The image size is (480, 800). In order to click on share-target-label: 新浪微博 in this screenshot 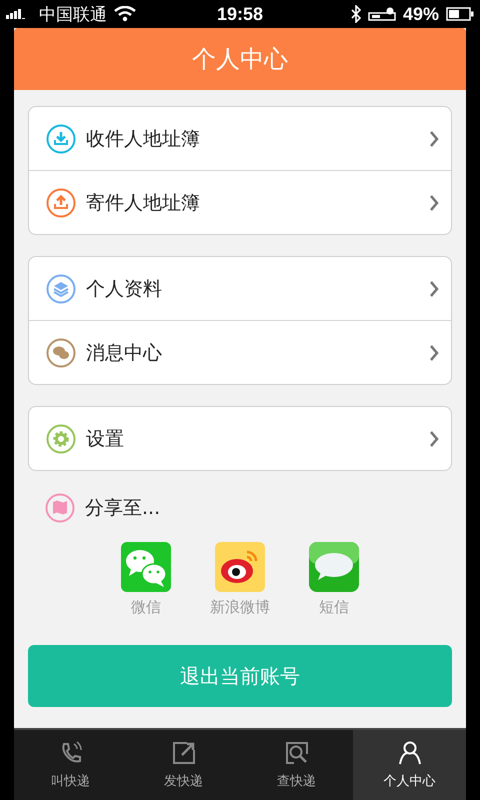, I will do `click(240, 607)`.